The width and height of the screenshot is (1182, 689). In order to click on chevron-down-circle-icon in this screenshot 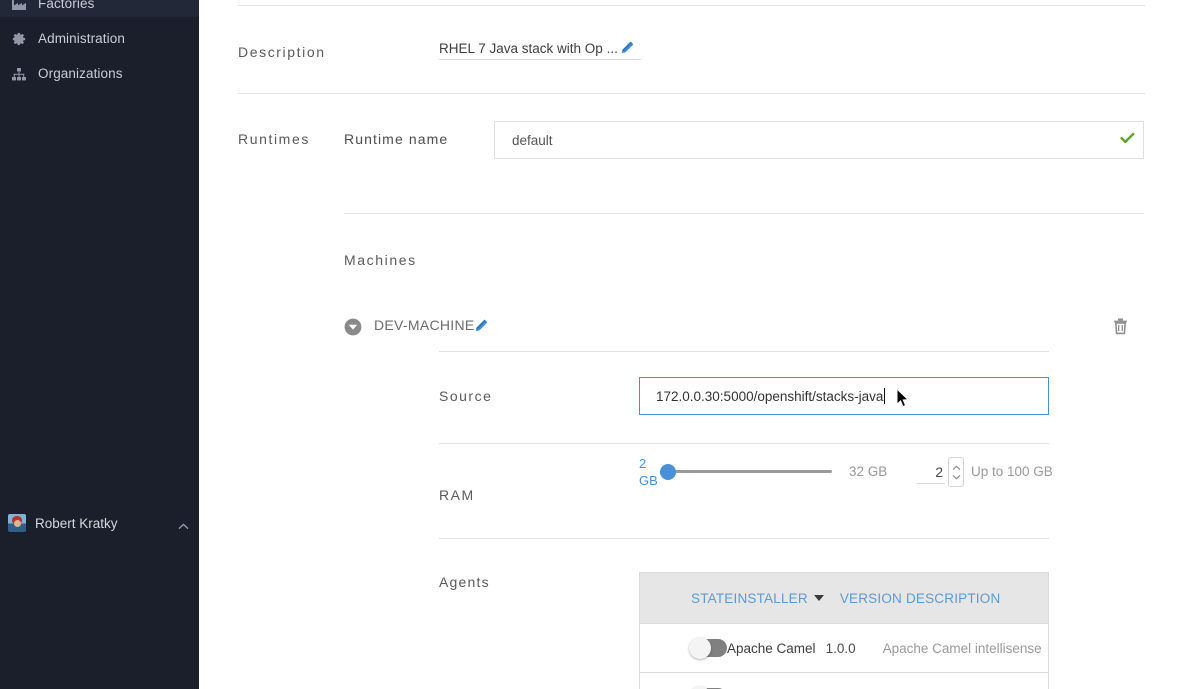, I will do `click(353, 327)`.